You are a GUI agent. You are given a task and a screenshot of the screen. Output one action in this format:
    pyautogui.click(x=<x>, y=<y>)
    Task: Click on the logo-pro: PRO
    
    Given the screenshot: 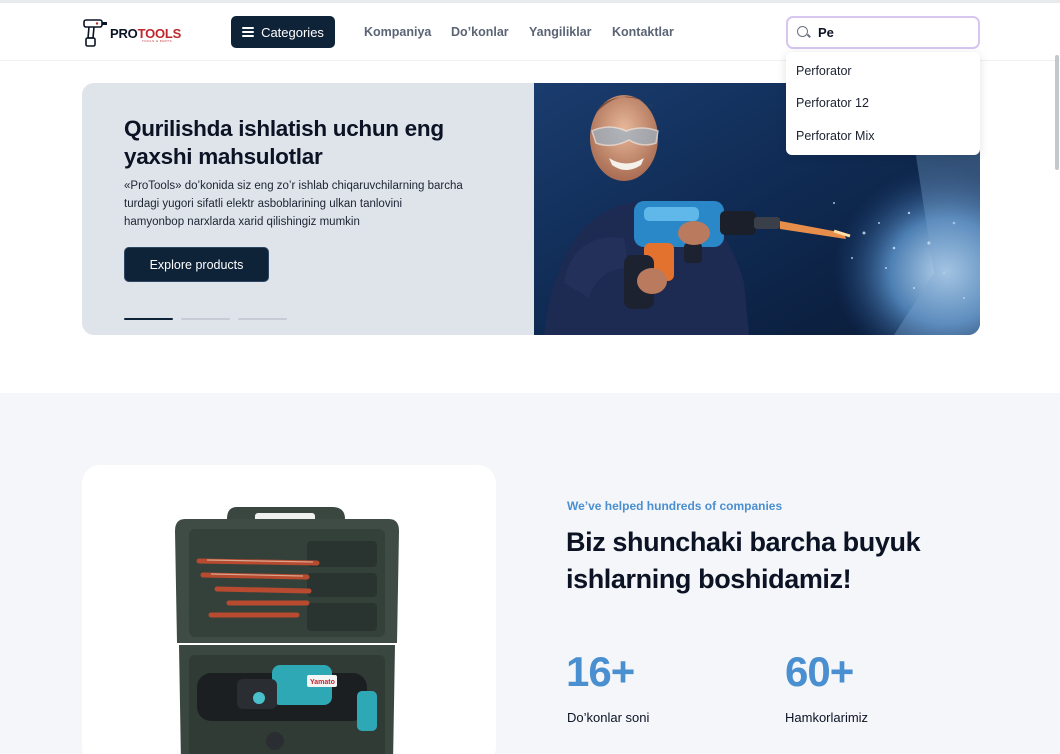 What is the action you would take?
    pyautogui.click(x=124, y=33)
    